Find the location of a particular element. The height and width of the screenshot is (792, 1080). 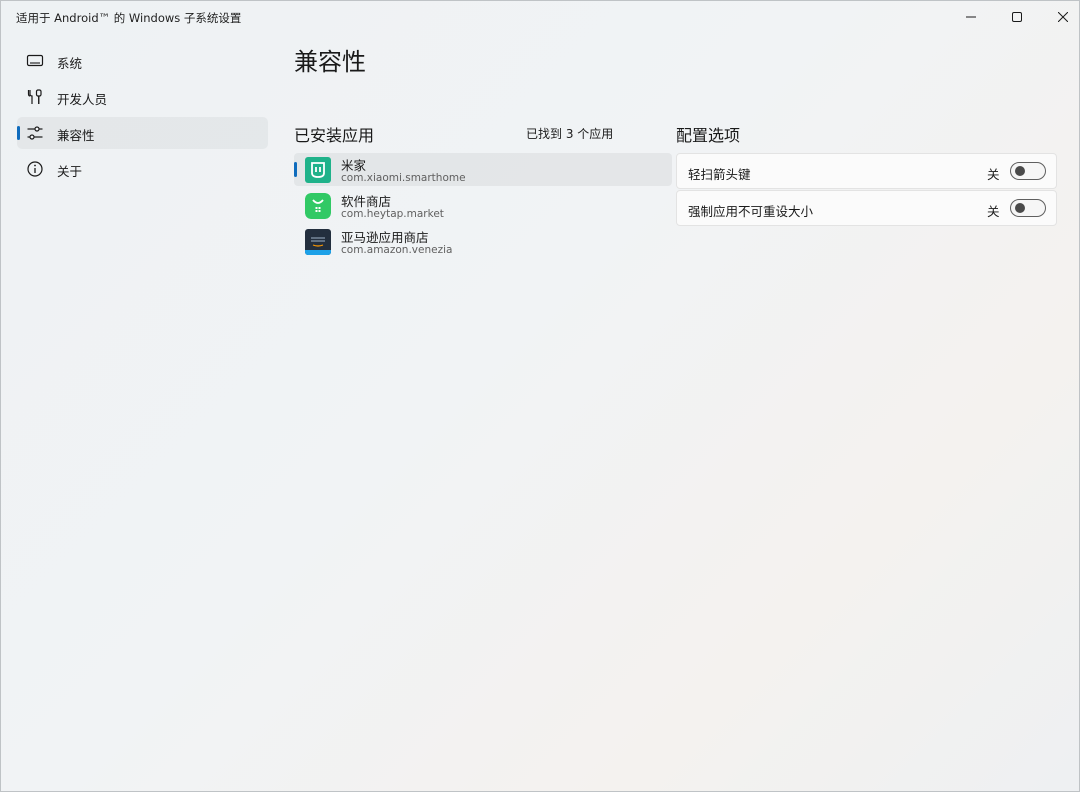

page-title: 兼容性 is located at coordinates (330, 62).